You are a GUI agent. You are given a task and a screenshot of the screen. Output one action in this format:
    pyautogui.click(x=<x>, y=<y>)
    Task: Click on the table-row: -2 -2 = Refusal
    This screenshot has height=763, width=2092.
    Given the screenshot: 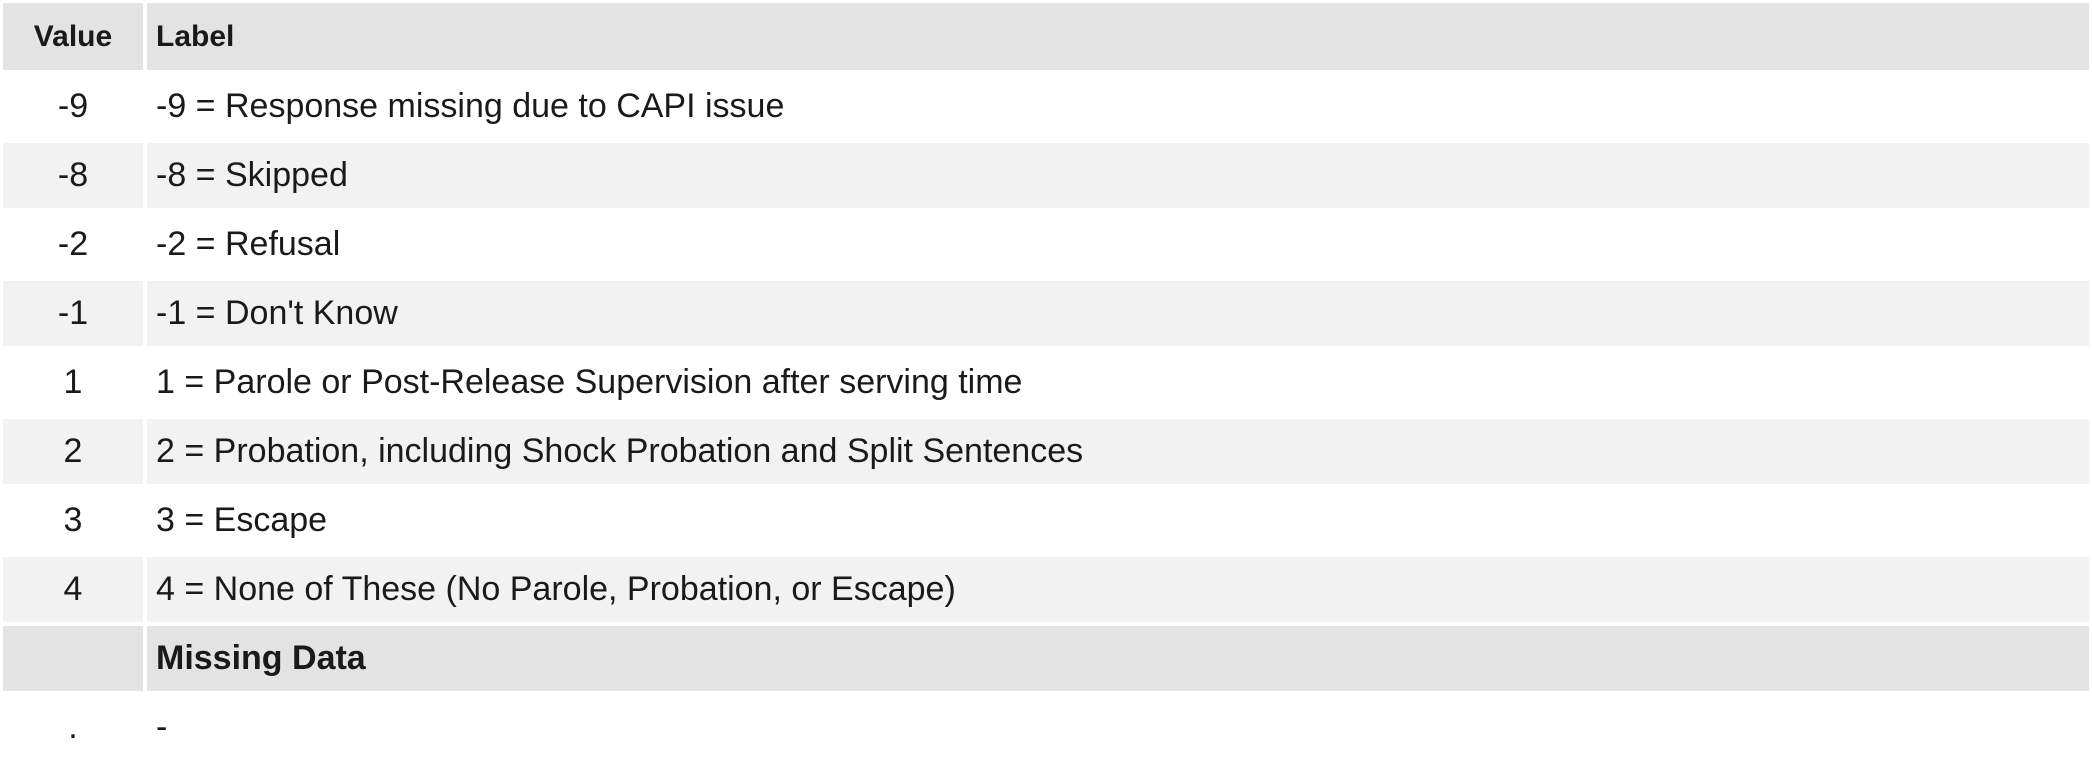 What is the action you would take?
    pyautogui.click(x=1046, y=244)
    